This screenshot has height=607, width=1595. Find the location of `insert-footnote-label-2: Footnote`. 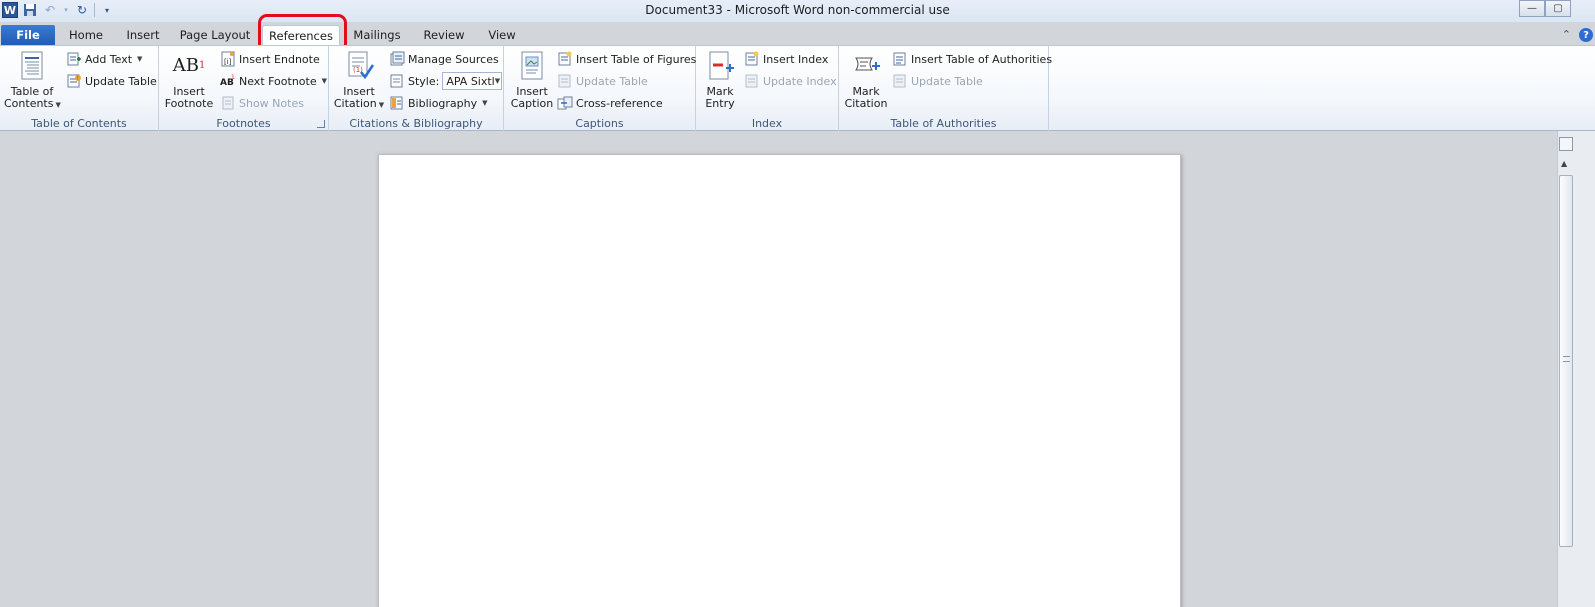

insert-footnote-label-2: Footnote is located at coordinates (189, 103).